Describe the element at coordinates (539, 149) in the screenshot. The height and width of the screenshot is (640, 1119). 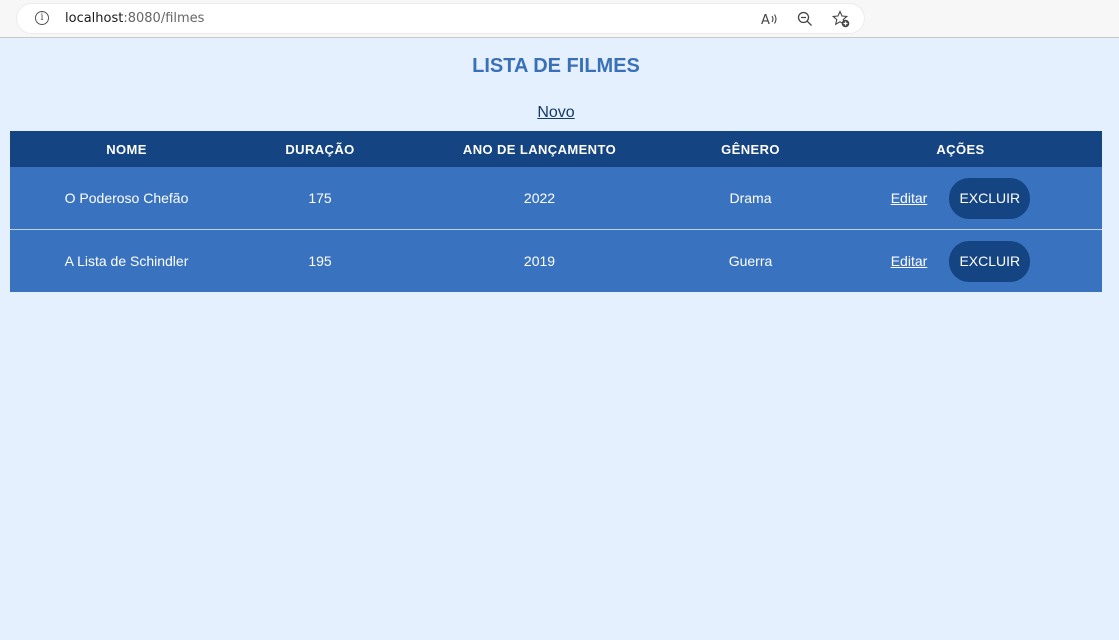
I see `header-ano: ANO DE LANÇAMENTO` at that location.